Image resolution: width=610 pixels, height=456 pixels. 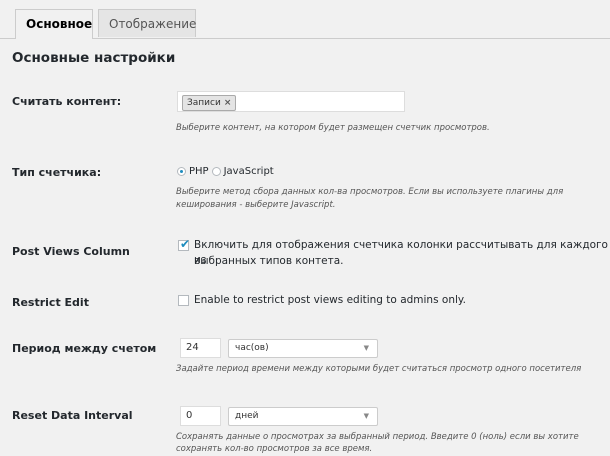 I want to click on radio-php, so click(x=181, y=171).